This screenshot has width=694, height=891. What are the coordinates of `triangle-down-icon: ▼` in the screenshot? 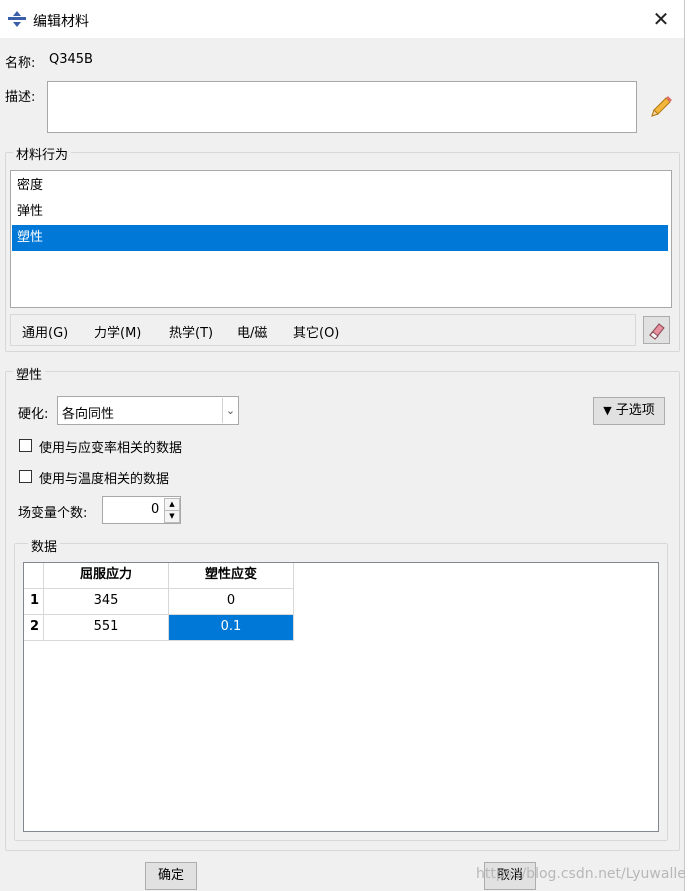 It's located at (607, 410).